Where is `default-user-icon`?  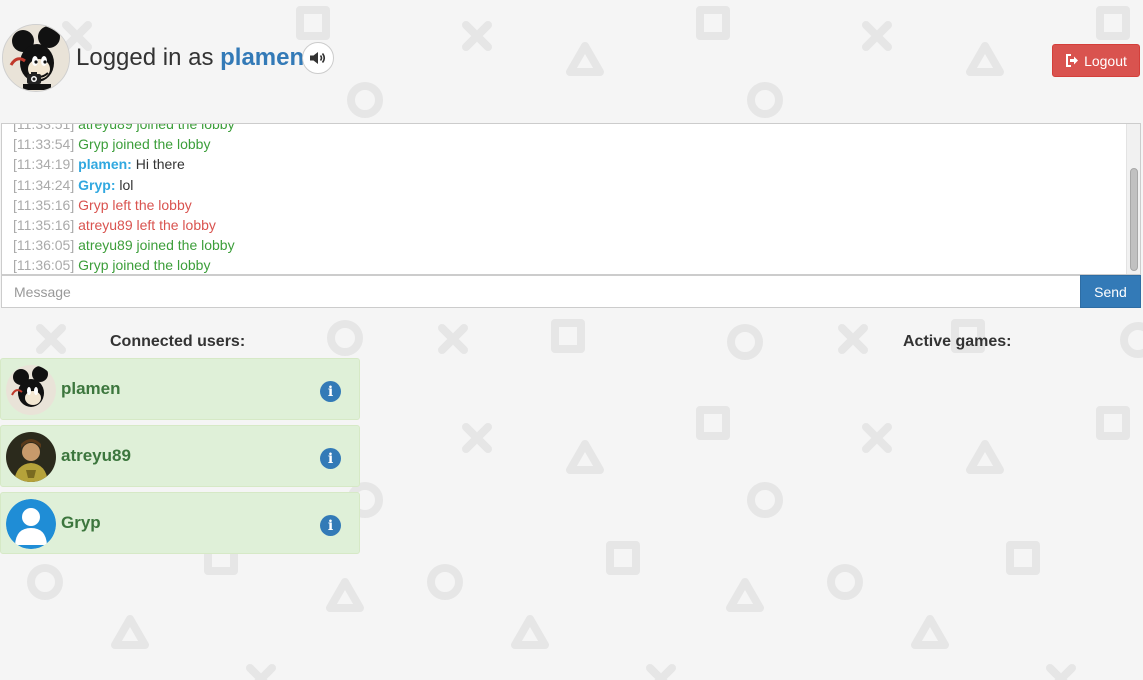 default-user-icon is located at coordinates (31, 524).